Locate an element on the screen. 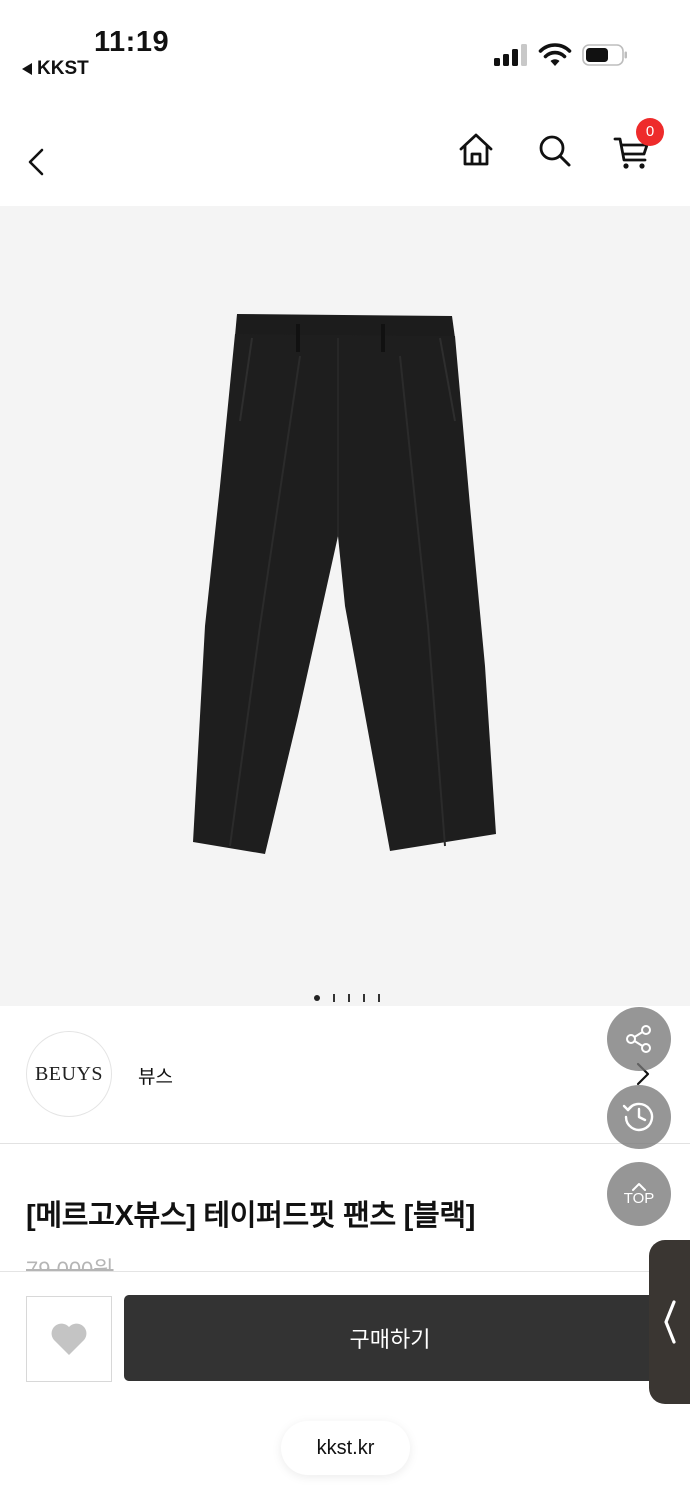 The image size is (690, 1500). top-nav: 0 is located at coordinates (345, 153).